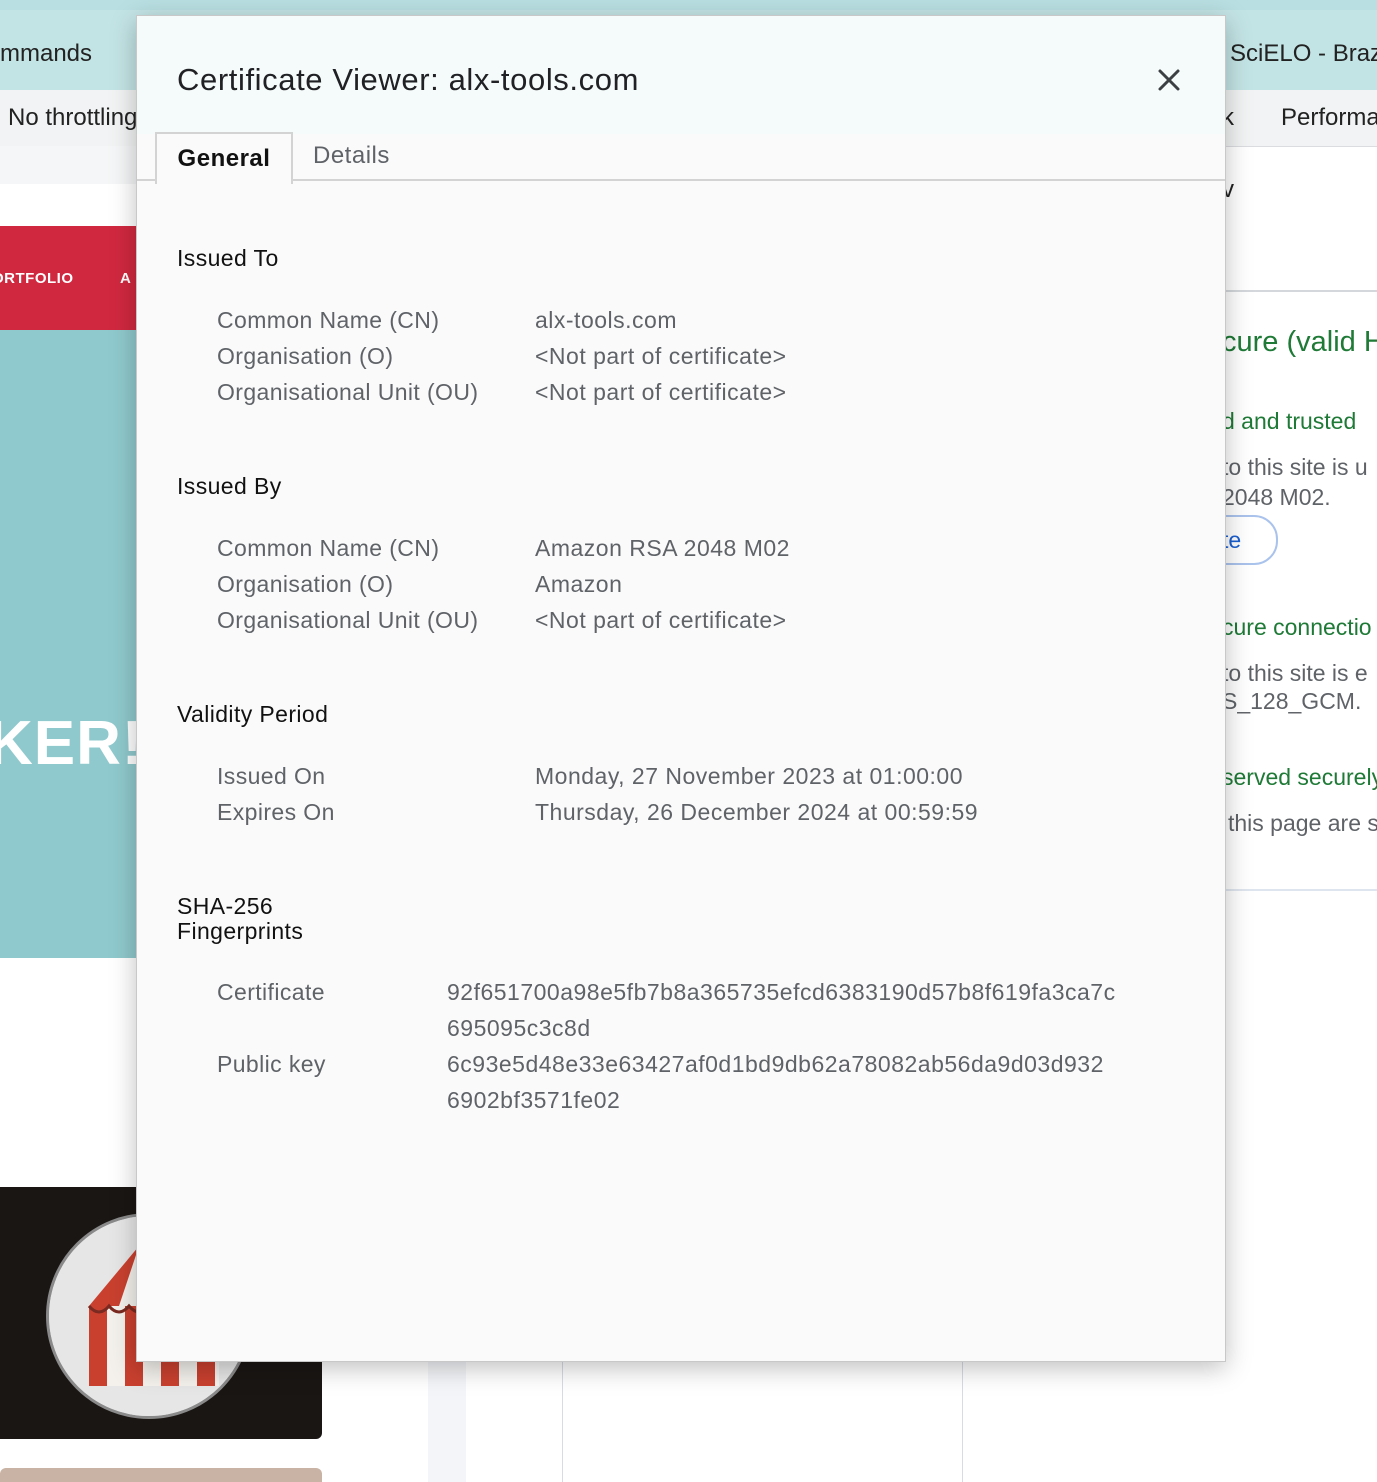  Describe the element at coordinates (1303, 54) in the screenshot. I see `browser-tab-scielo: SciELO - Braz` at that location.